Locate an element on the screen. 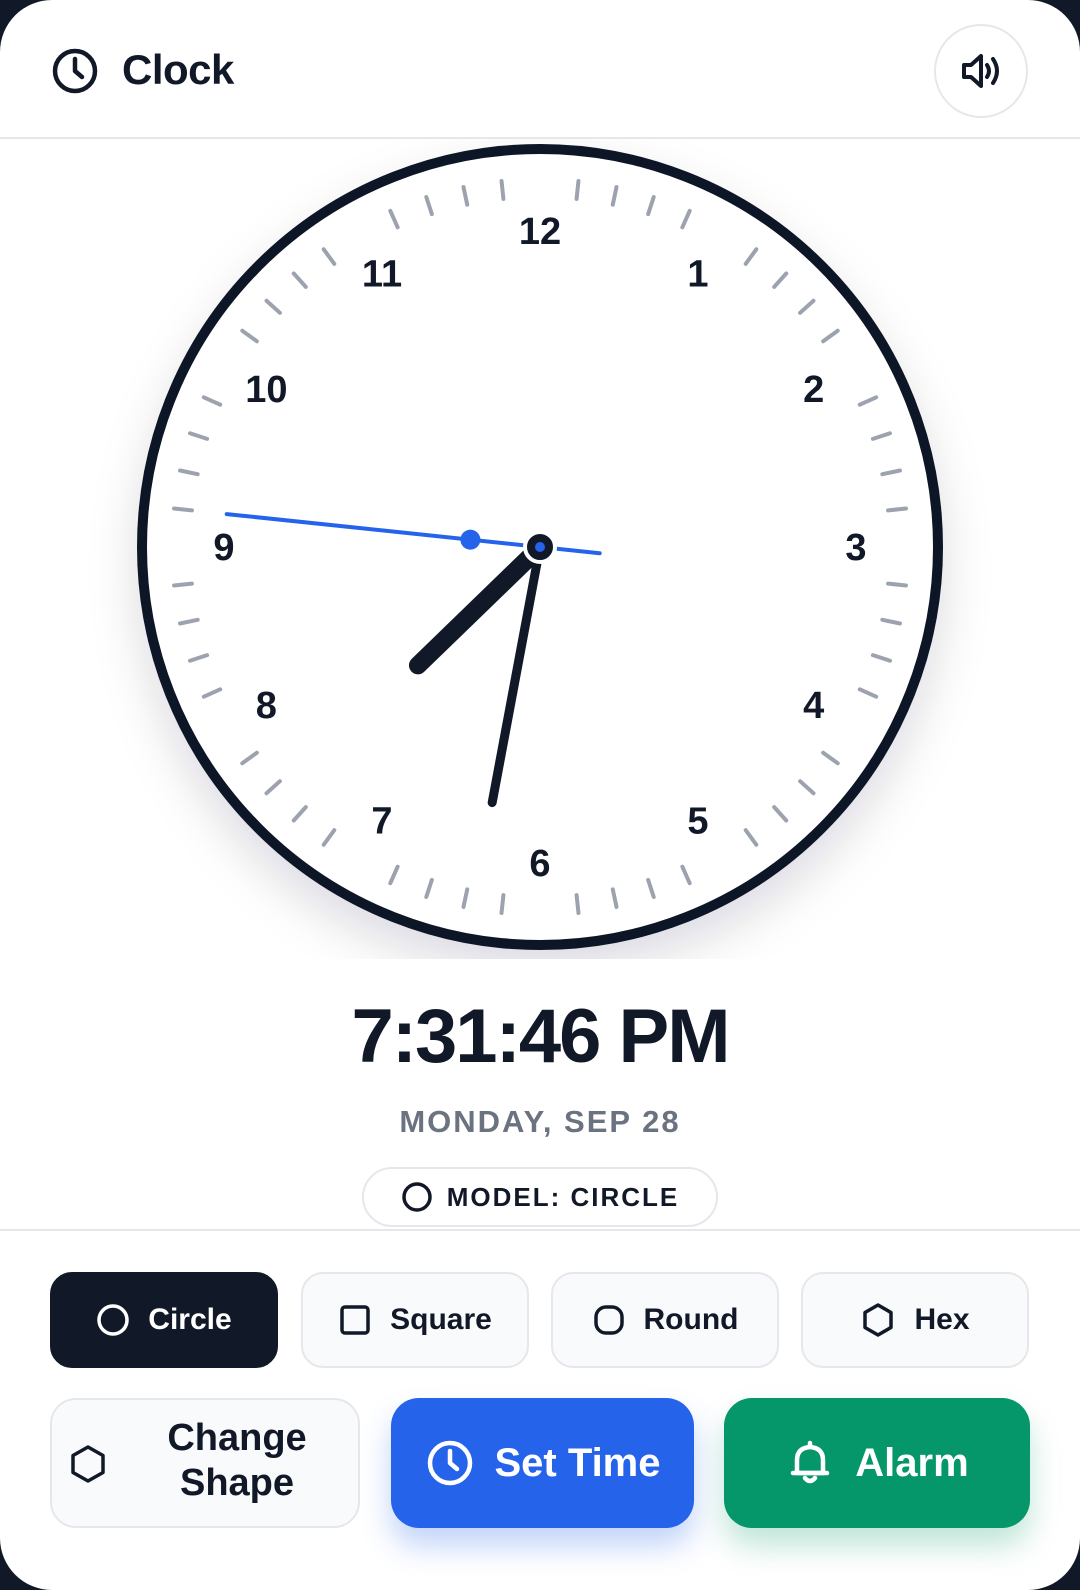 The image size is (1080, 1590). clock-numeral-5: 5 is located at coordinates (697, 822).